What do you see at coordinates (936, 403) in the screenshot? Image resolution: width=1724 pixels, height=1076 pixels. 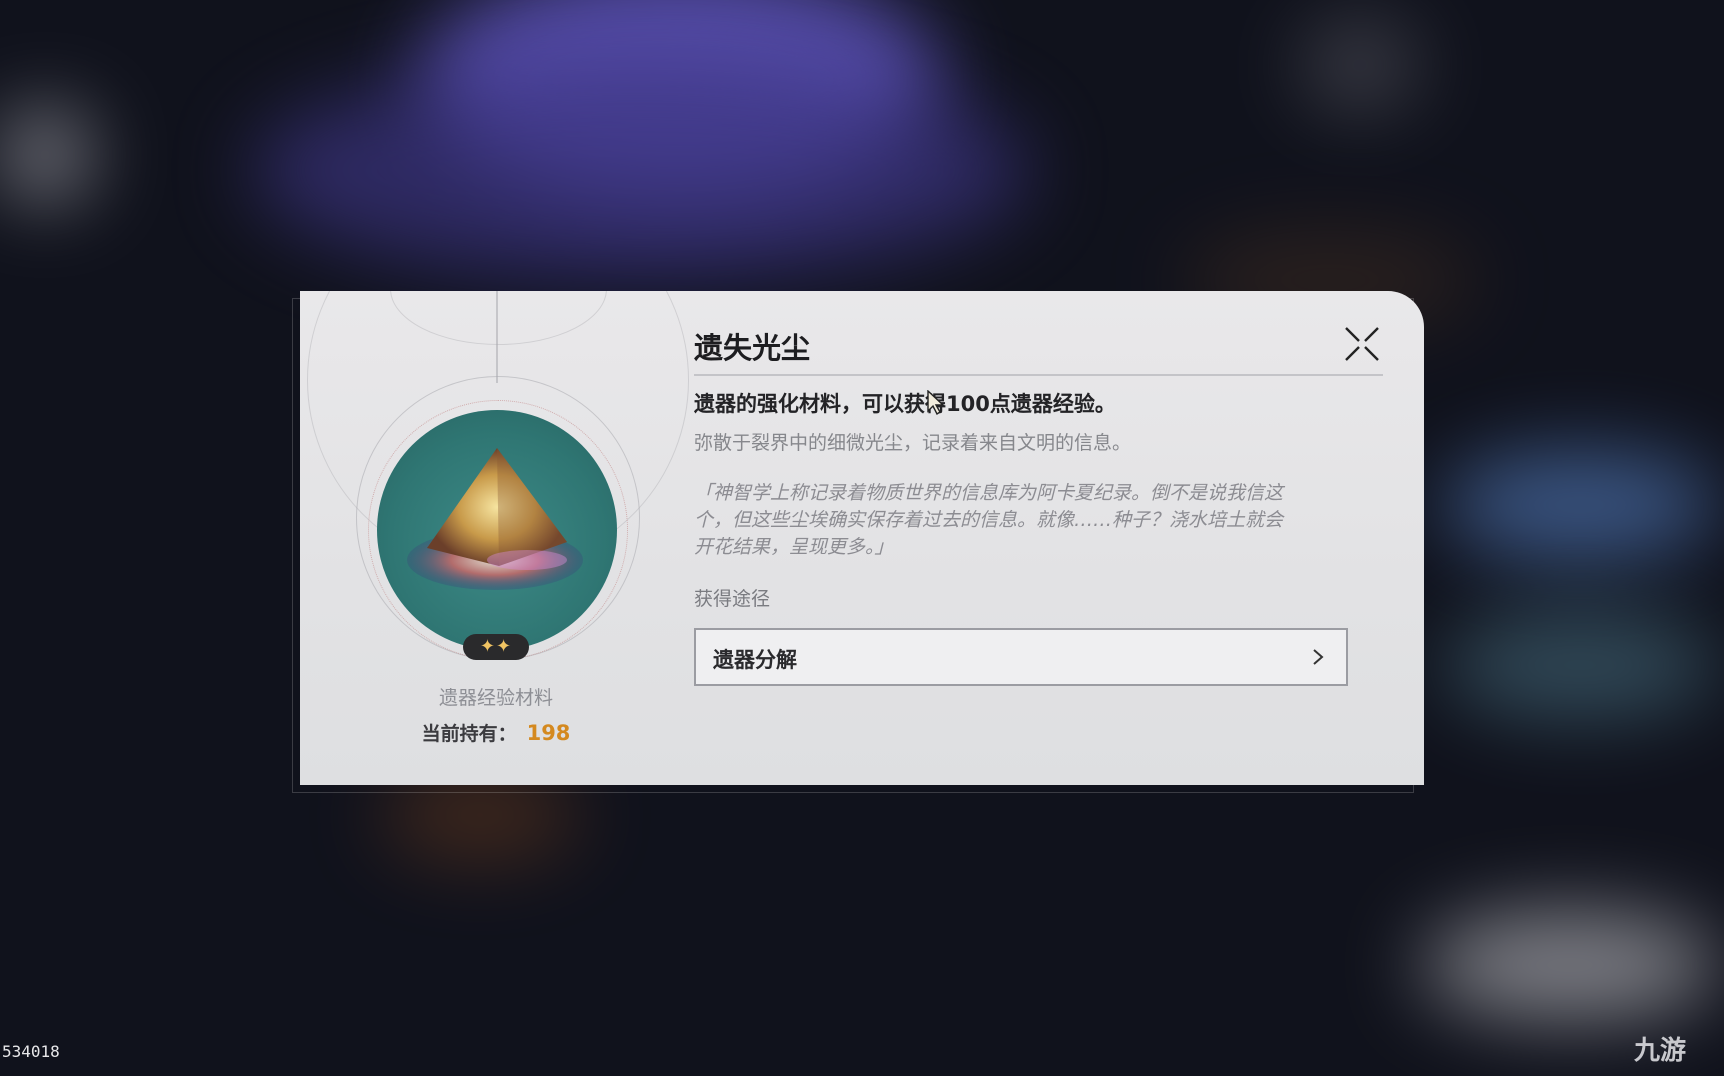 I see `mouse-cursor-icon` at bounding box center [936, 403].